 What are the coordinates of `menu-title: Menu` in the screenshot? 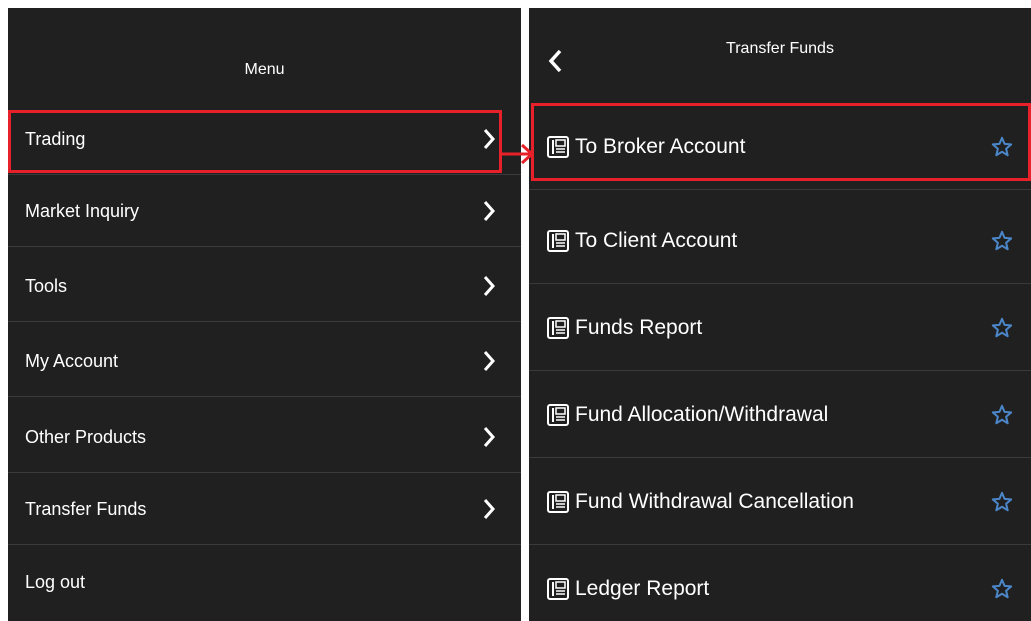 It's located at (264, 69).